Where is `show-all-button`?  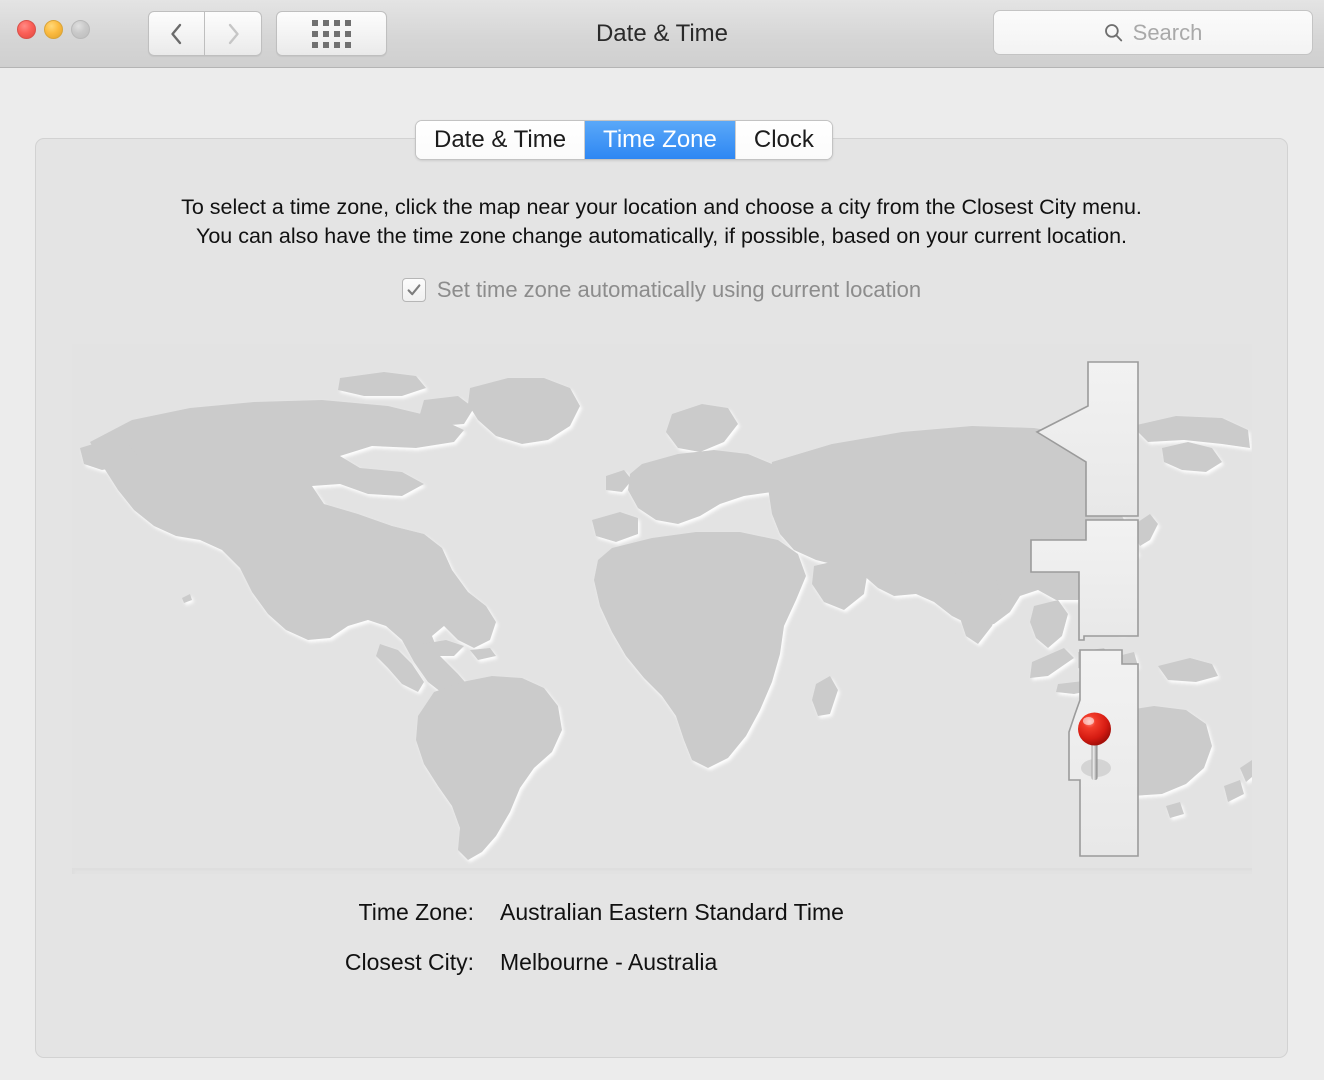
show-all-button is located at coordinates (331, 33).